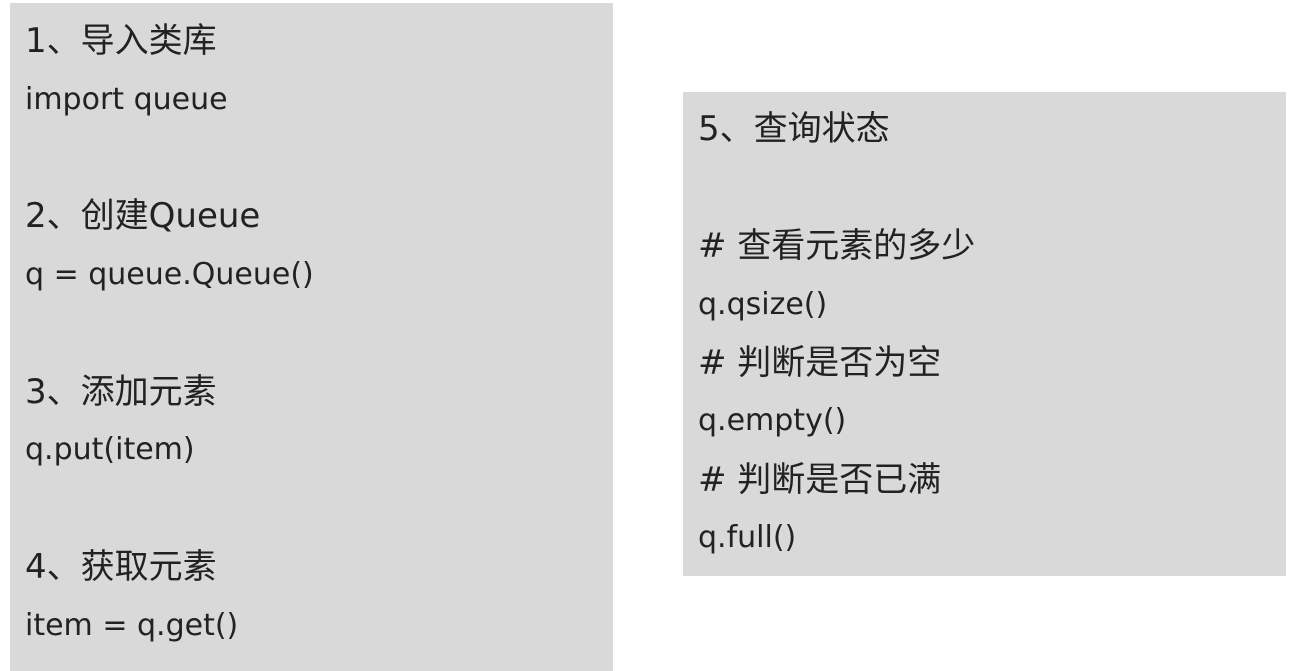 The image size is (1289, 671). Describe the element at coordinates (763, 304) in the screenshot. I see `qsize-code: q.qsize()` at that location.